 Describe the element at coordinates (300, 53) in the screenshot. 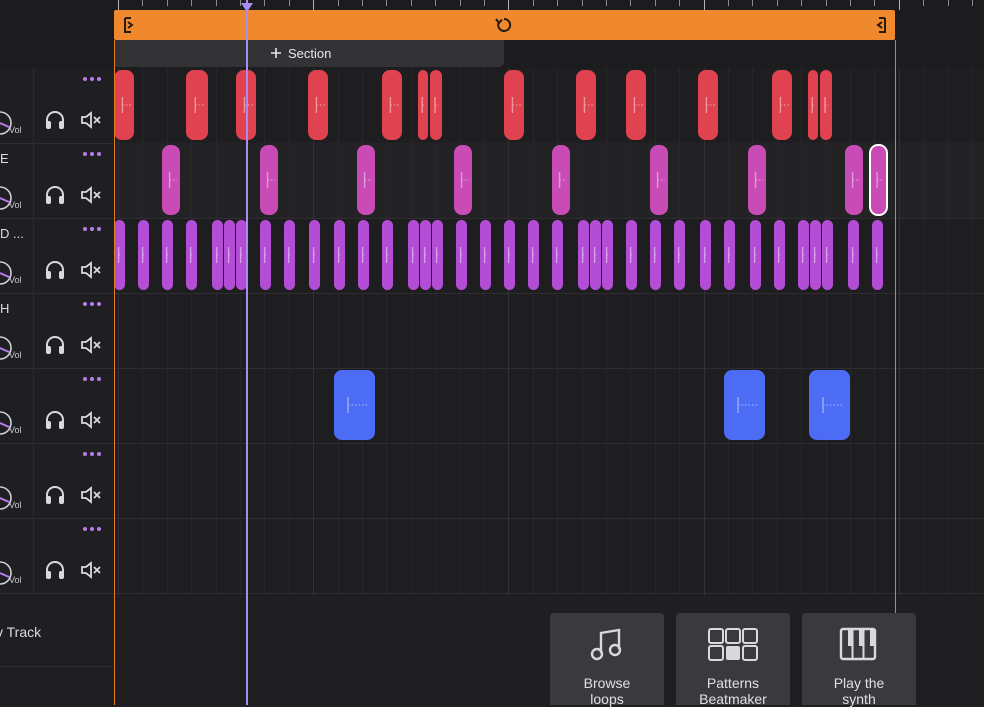

I see `add-section-button: Section` at that location.